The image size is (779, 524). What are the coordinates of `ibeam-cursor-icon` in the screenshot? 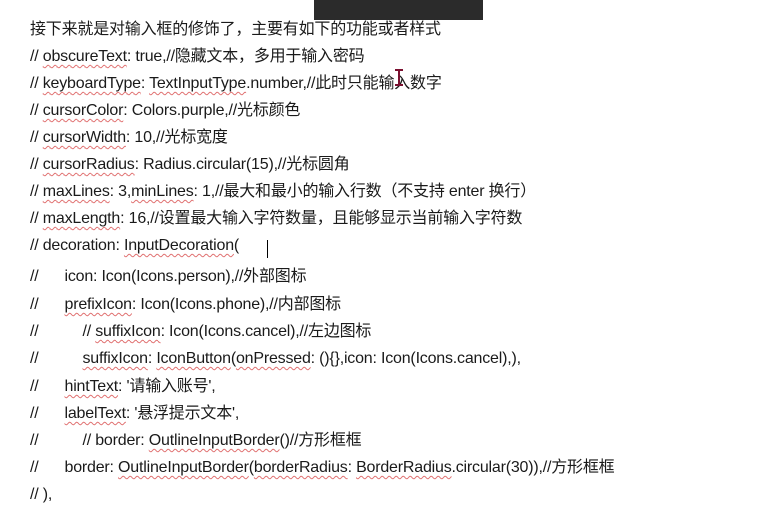 It's located at (399, 77).